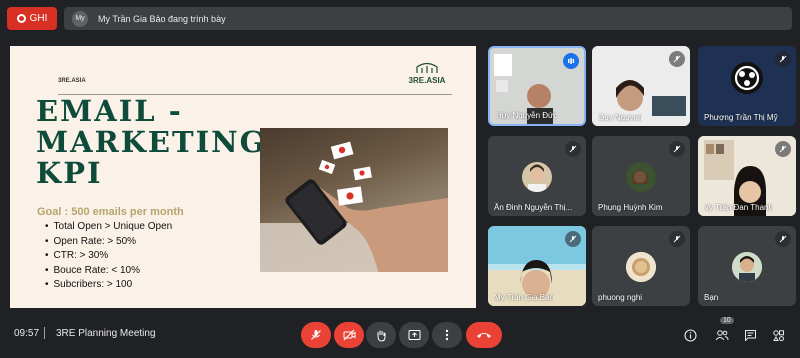 This screenshot has height=358, width=800. Describe the element at coordinates (524, 297) in the screenshot. I see `participant-name: My Trần Gia Bảo` at that location.